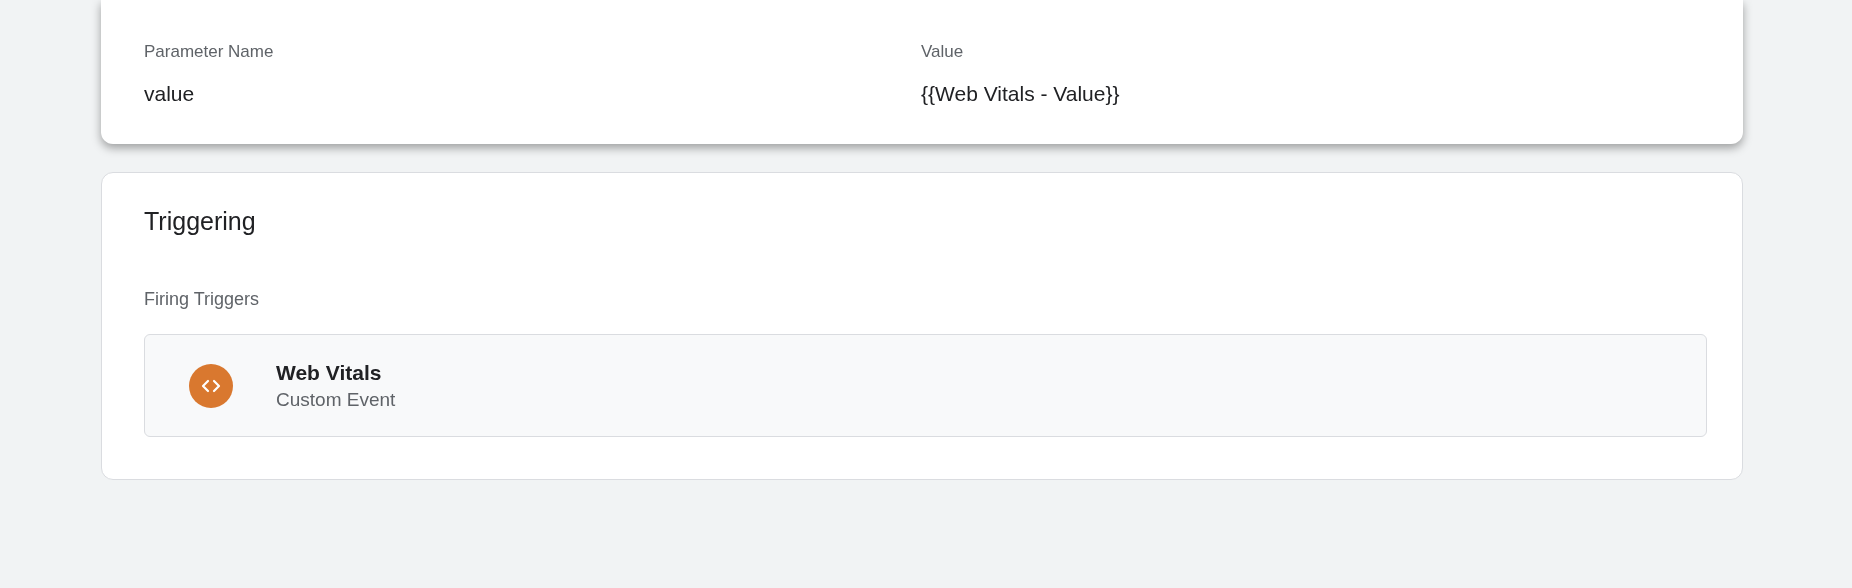  What do you see at coordinates (943, 52) in the screenshot?
I see `column-header: Value` at bounding box center [943, 52].